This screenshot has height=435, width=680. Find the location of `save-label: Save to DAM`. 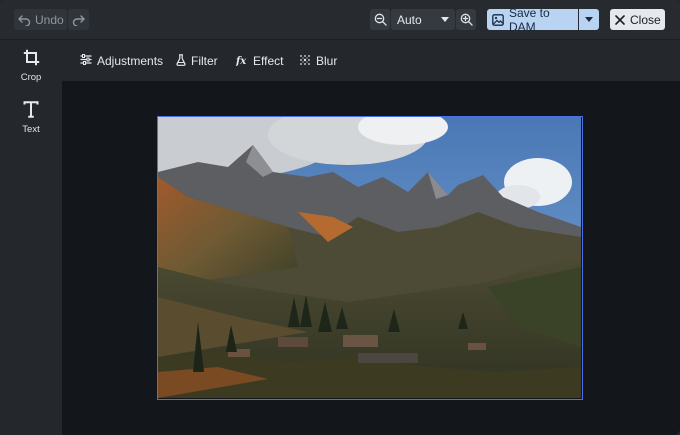

save-label: Save to DAM is located at coordinates (529, 19).